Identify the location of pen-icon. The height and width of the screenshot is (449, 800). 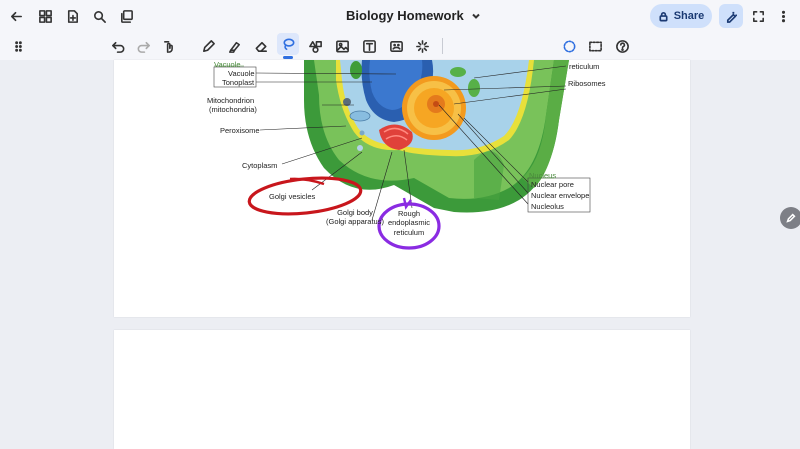
(208, 46).